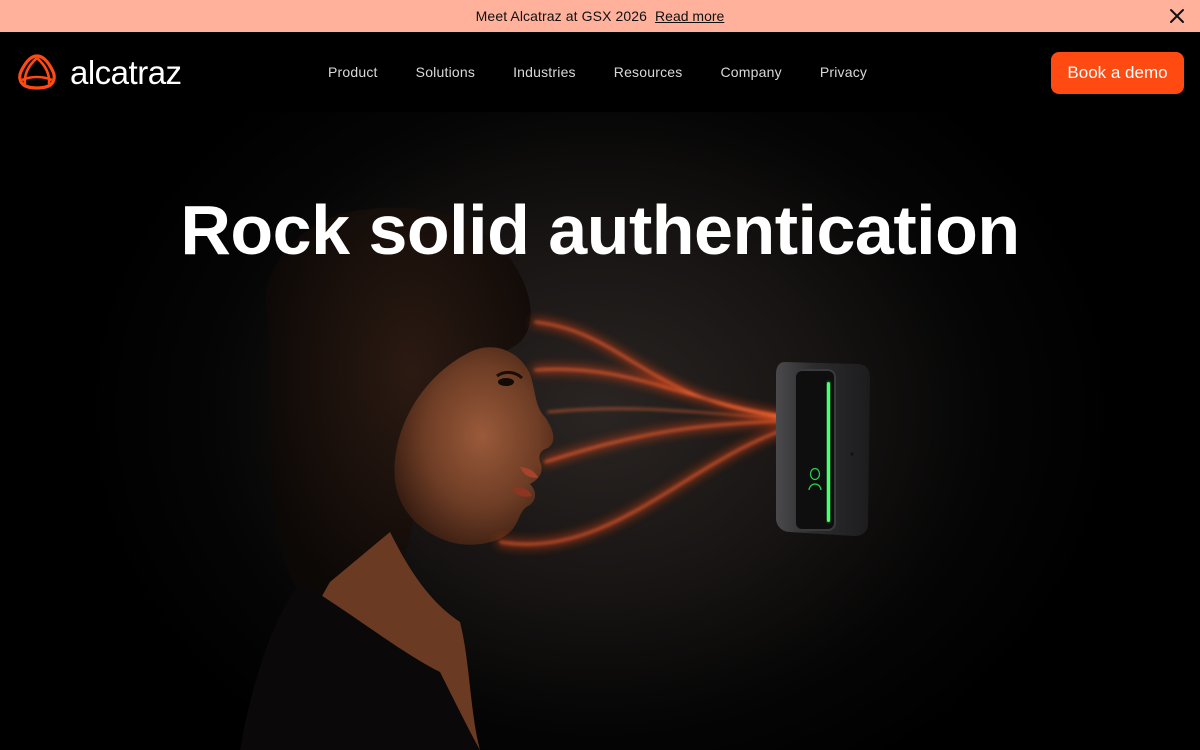 The height and width of the screenshot is (750, 1200). I want to click on brand-logo: alcatraz, so click(99, 72).